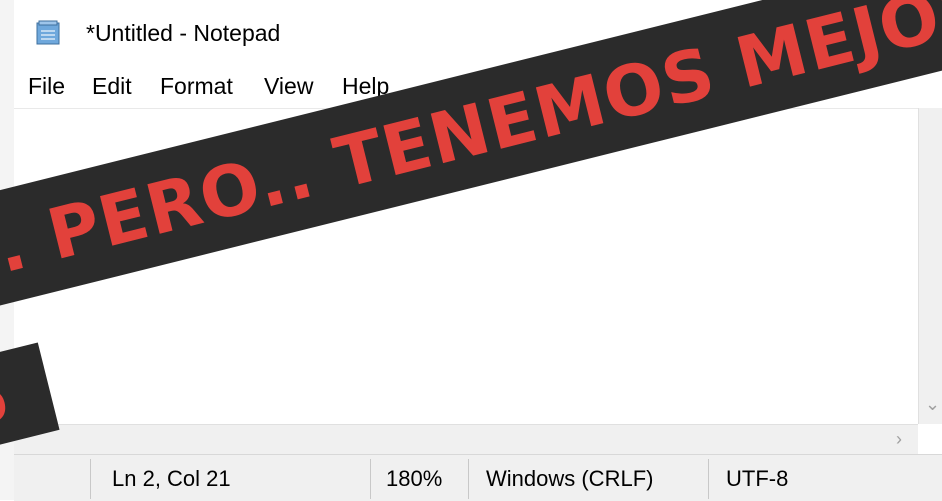 Image resolution: width=942 pixels, height=501 pixels. Describe the element at coordinates (183, 33) in the screenshot. I see `window-title: *Untitled - Notepad` at that location.